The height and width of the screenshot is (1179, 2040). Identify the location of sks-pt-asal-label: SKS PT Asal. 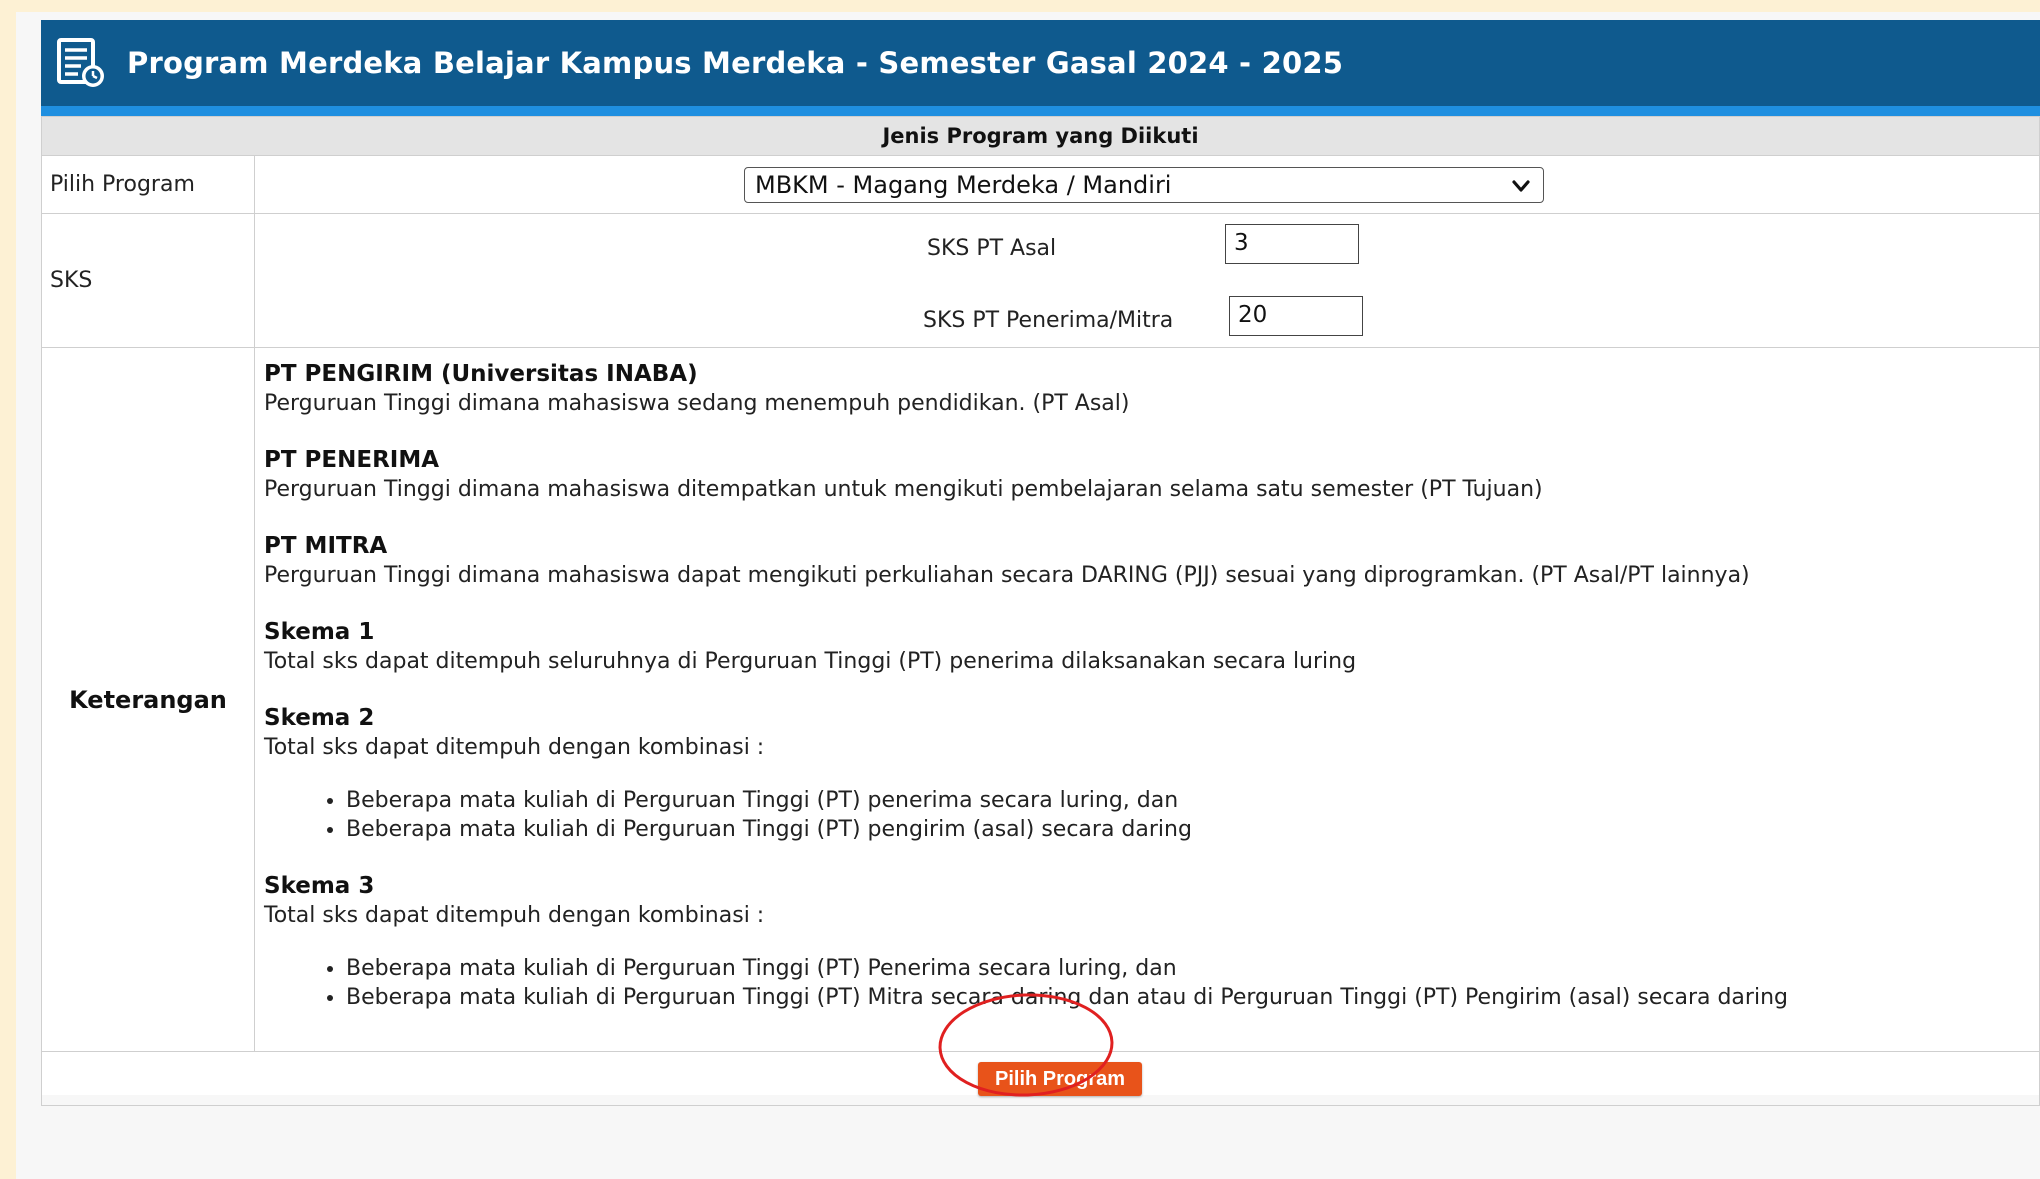
(992, 248).